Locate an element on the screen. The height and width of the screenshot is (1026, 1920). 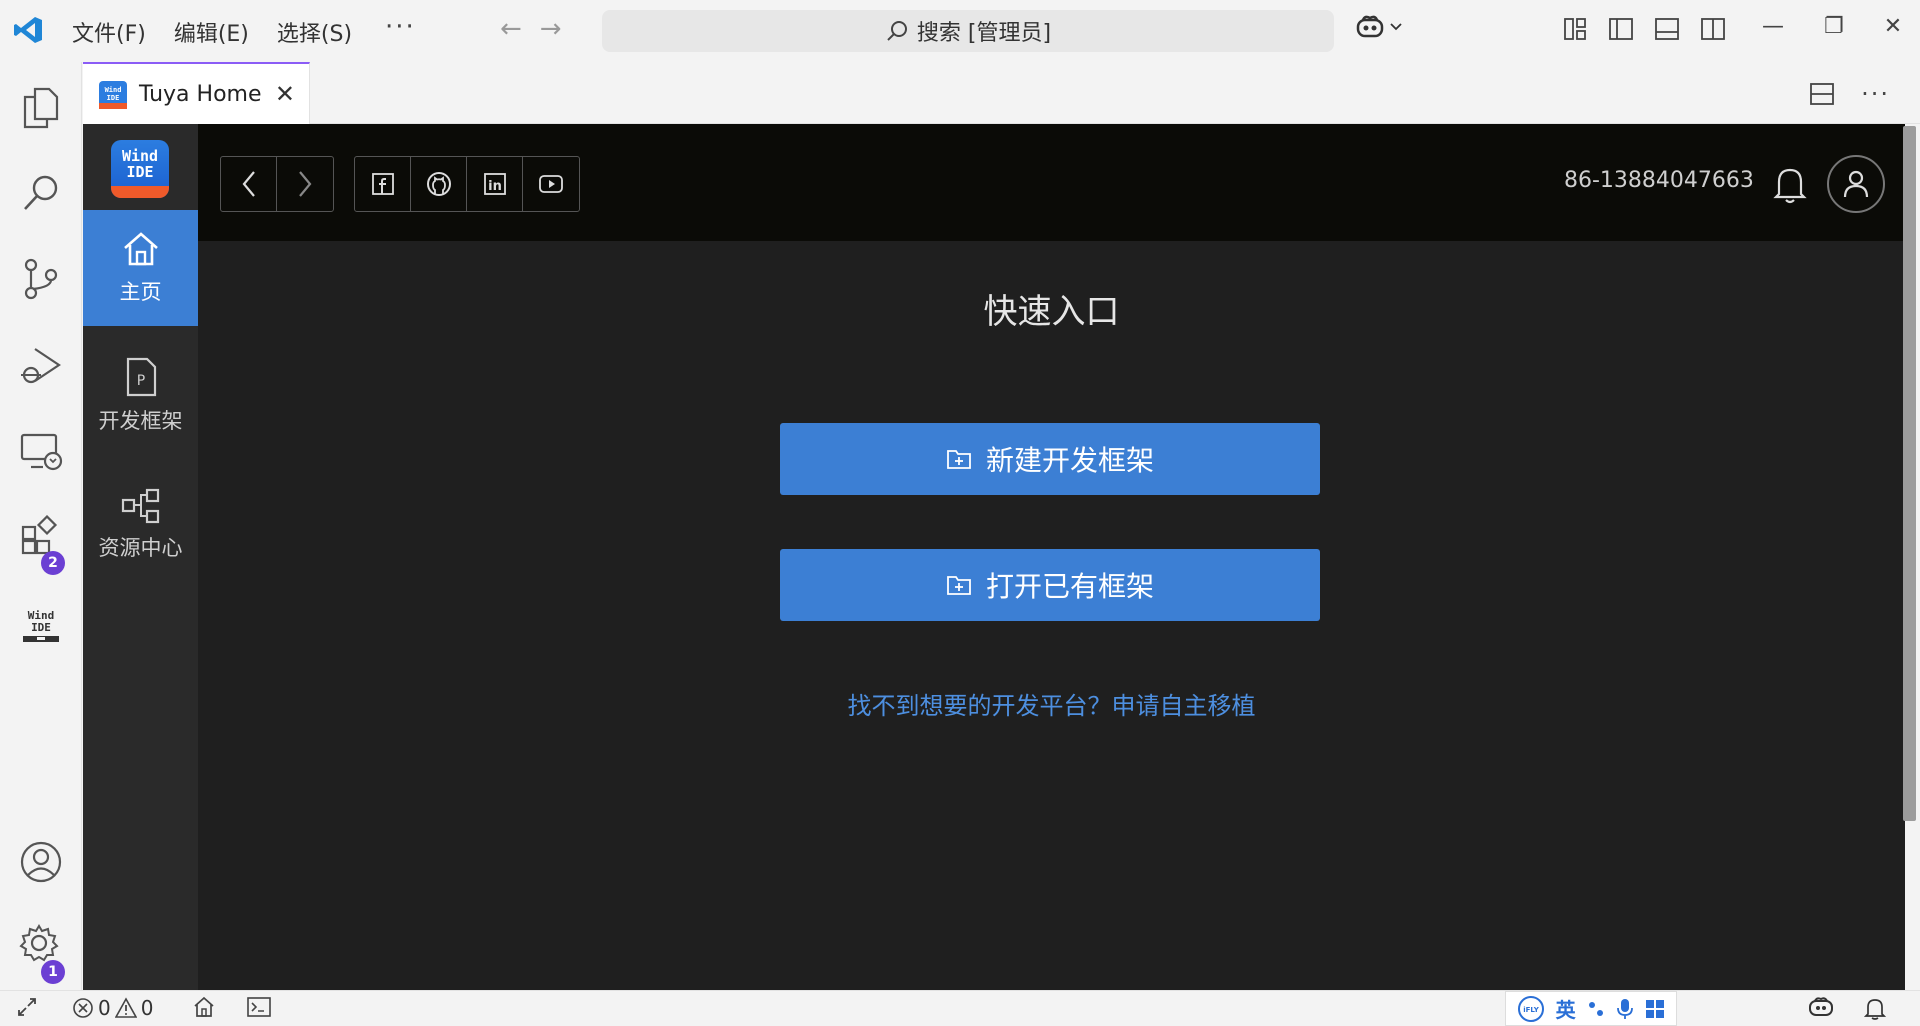
activity-bar: 2 Wind IDE 1 is located at coordinates (41, 526).